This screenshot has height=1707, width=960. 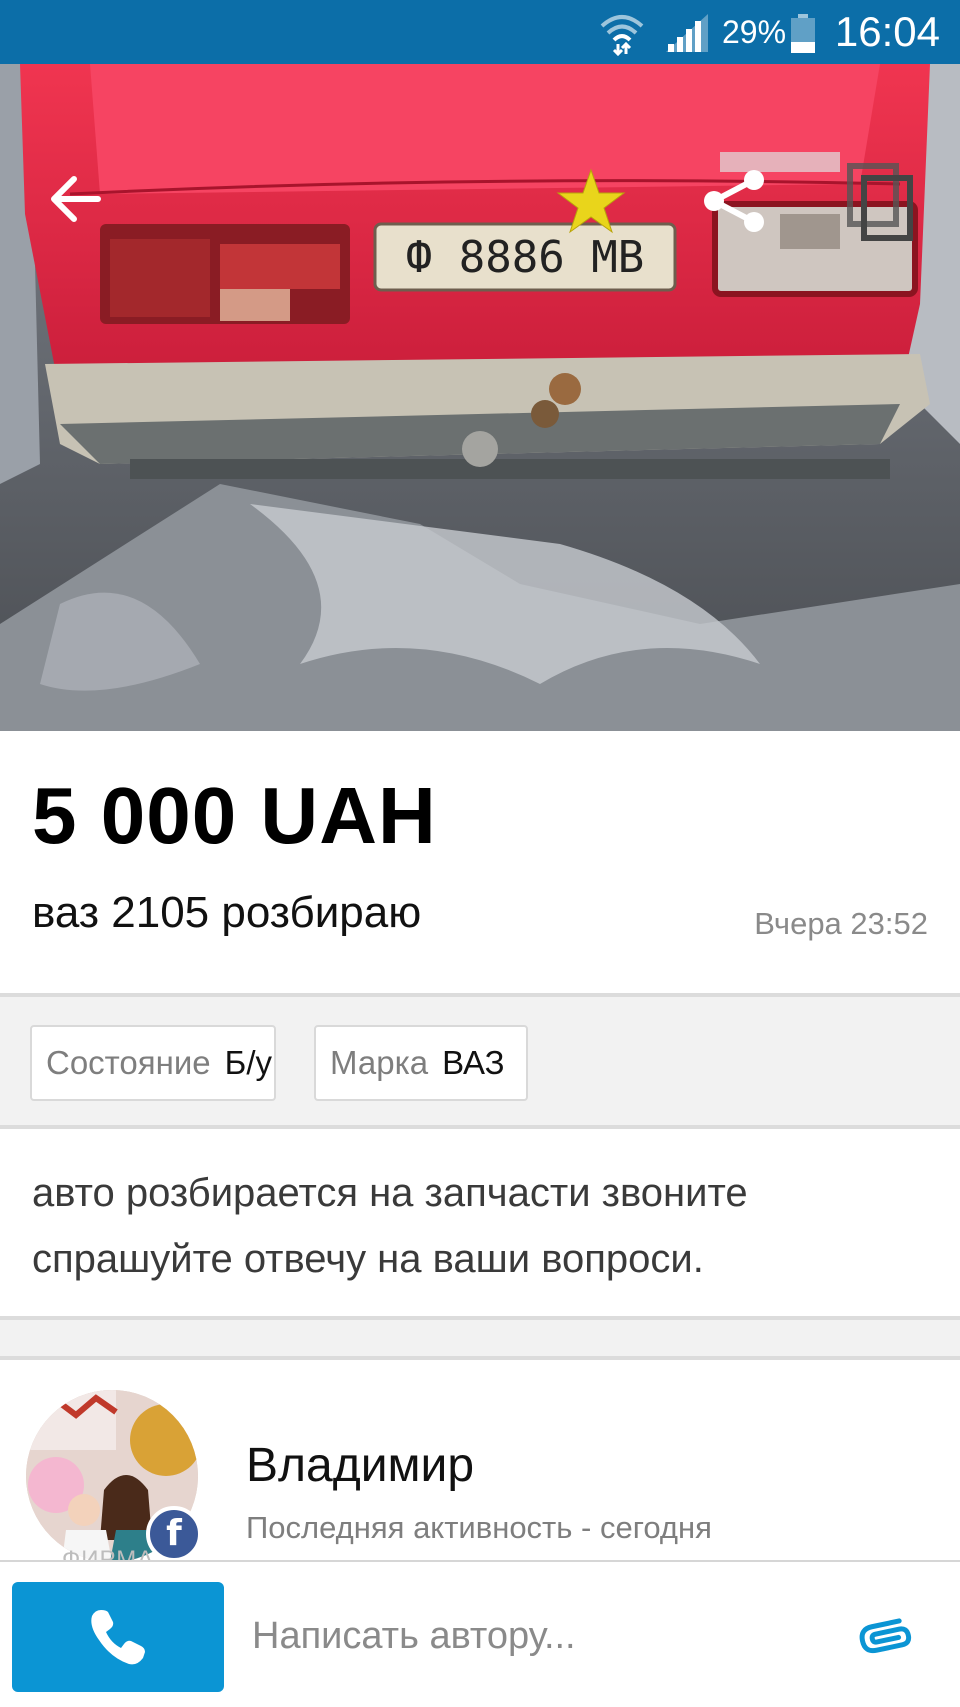 I want to click on signal-icon, so click(x=687, y=33).